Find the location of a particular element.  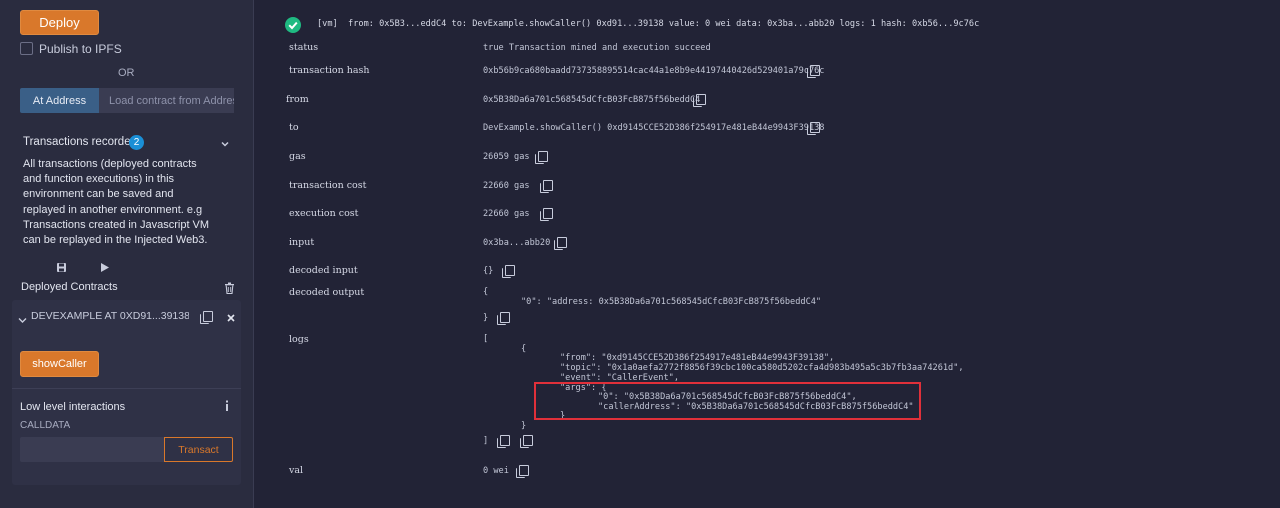

execution-cost-value: 22660 gas is located at coordinates (506, 214).